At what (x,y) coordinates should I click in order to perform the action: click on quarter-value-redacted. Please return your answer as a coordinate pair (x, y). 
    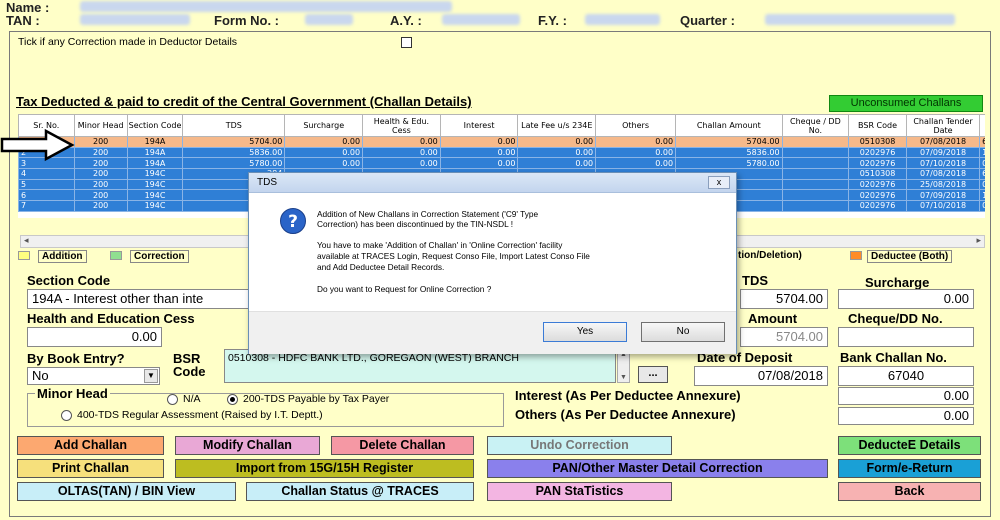
    Looking at the image, I should click on (860, 19).